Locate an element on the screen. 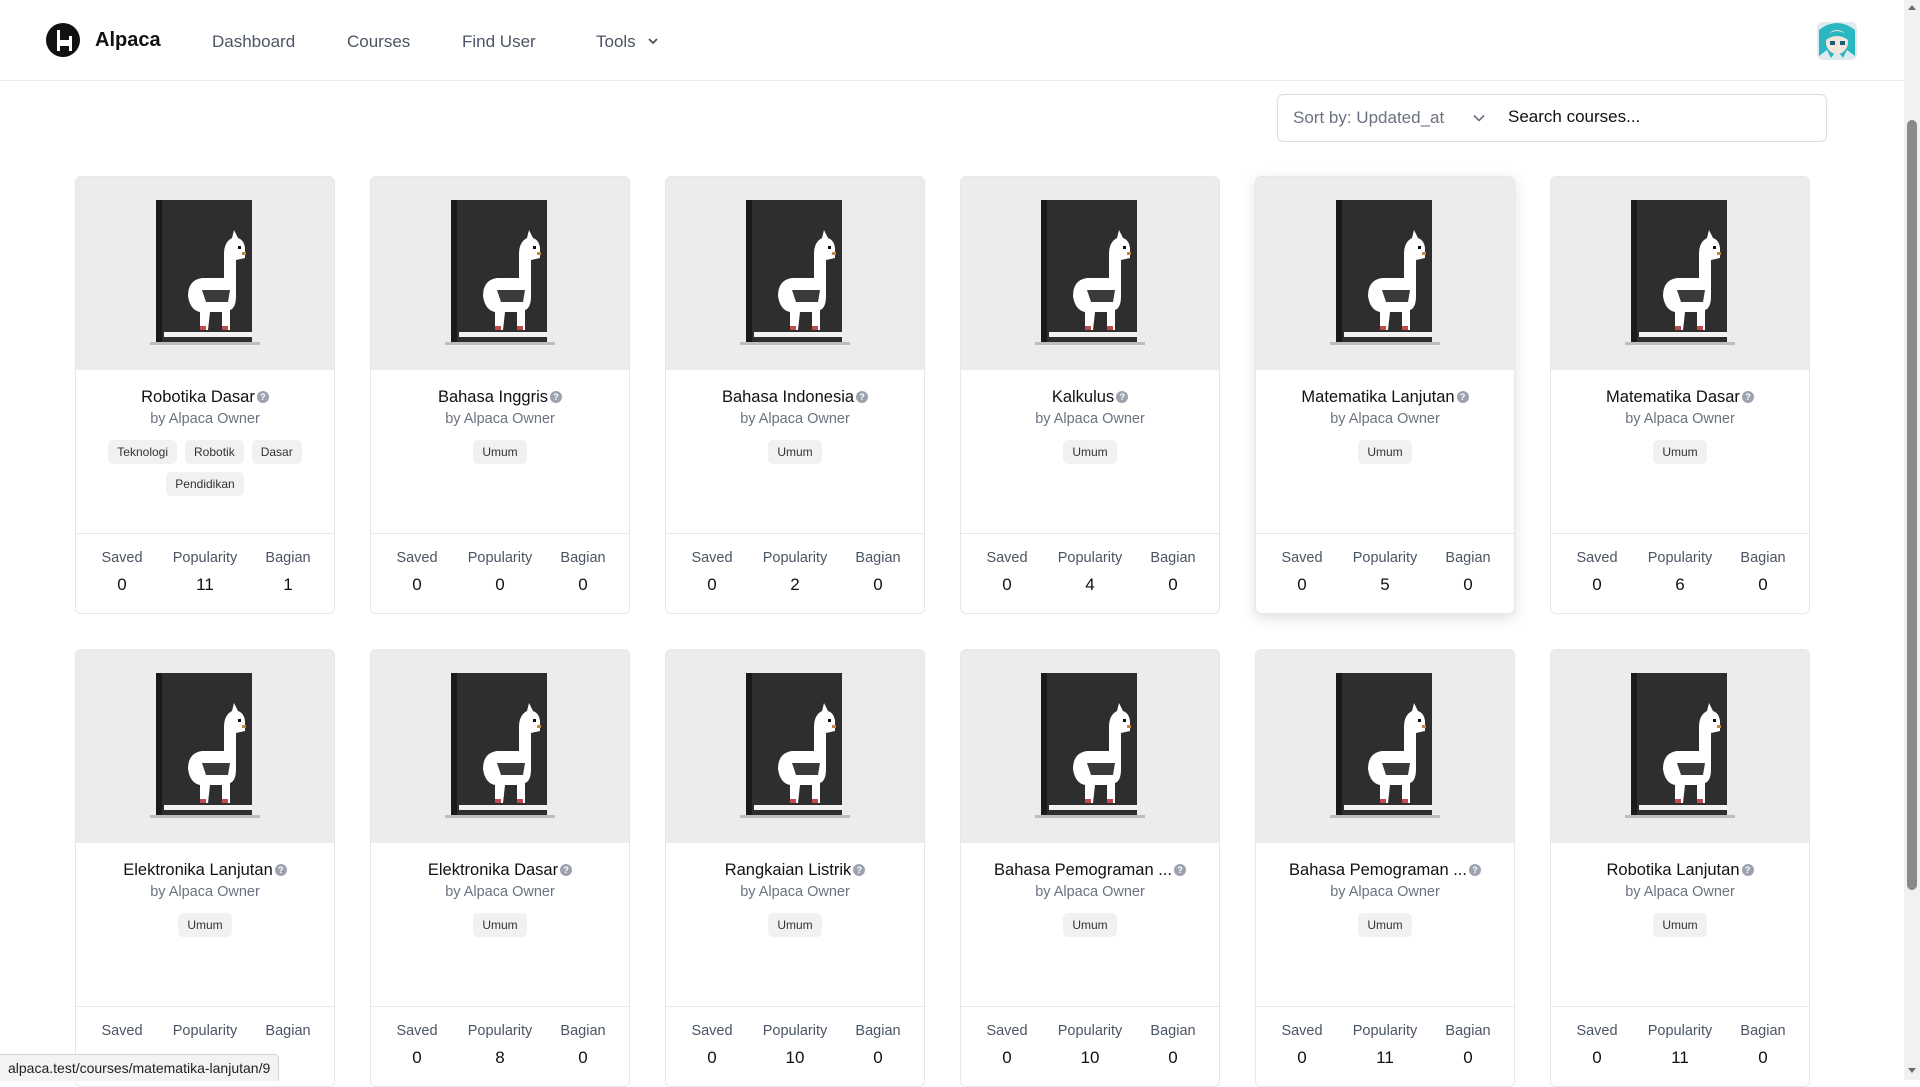  course-title-row: Matematika Dasar? is located at coordinates (1680, 397).